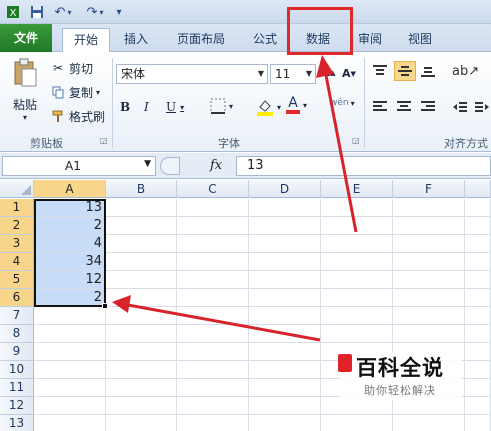  What do you see at coordinates (405, 71) in the screenshot?
I see `align-middle-button` at bounding box center [405, 71].